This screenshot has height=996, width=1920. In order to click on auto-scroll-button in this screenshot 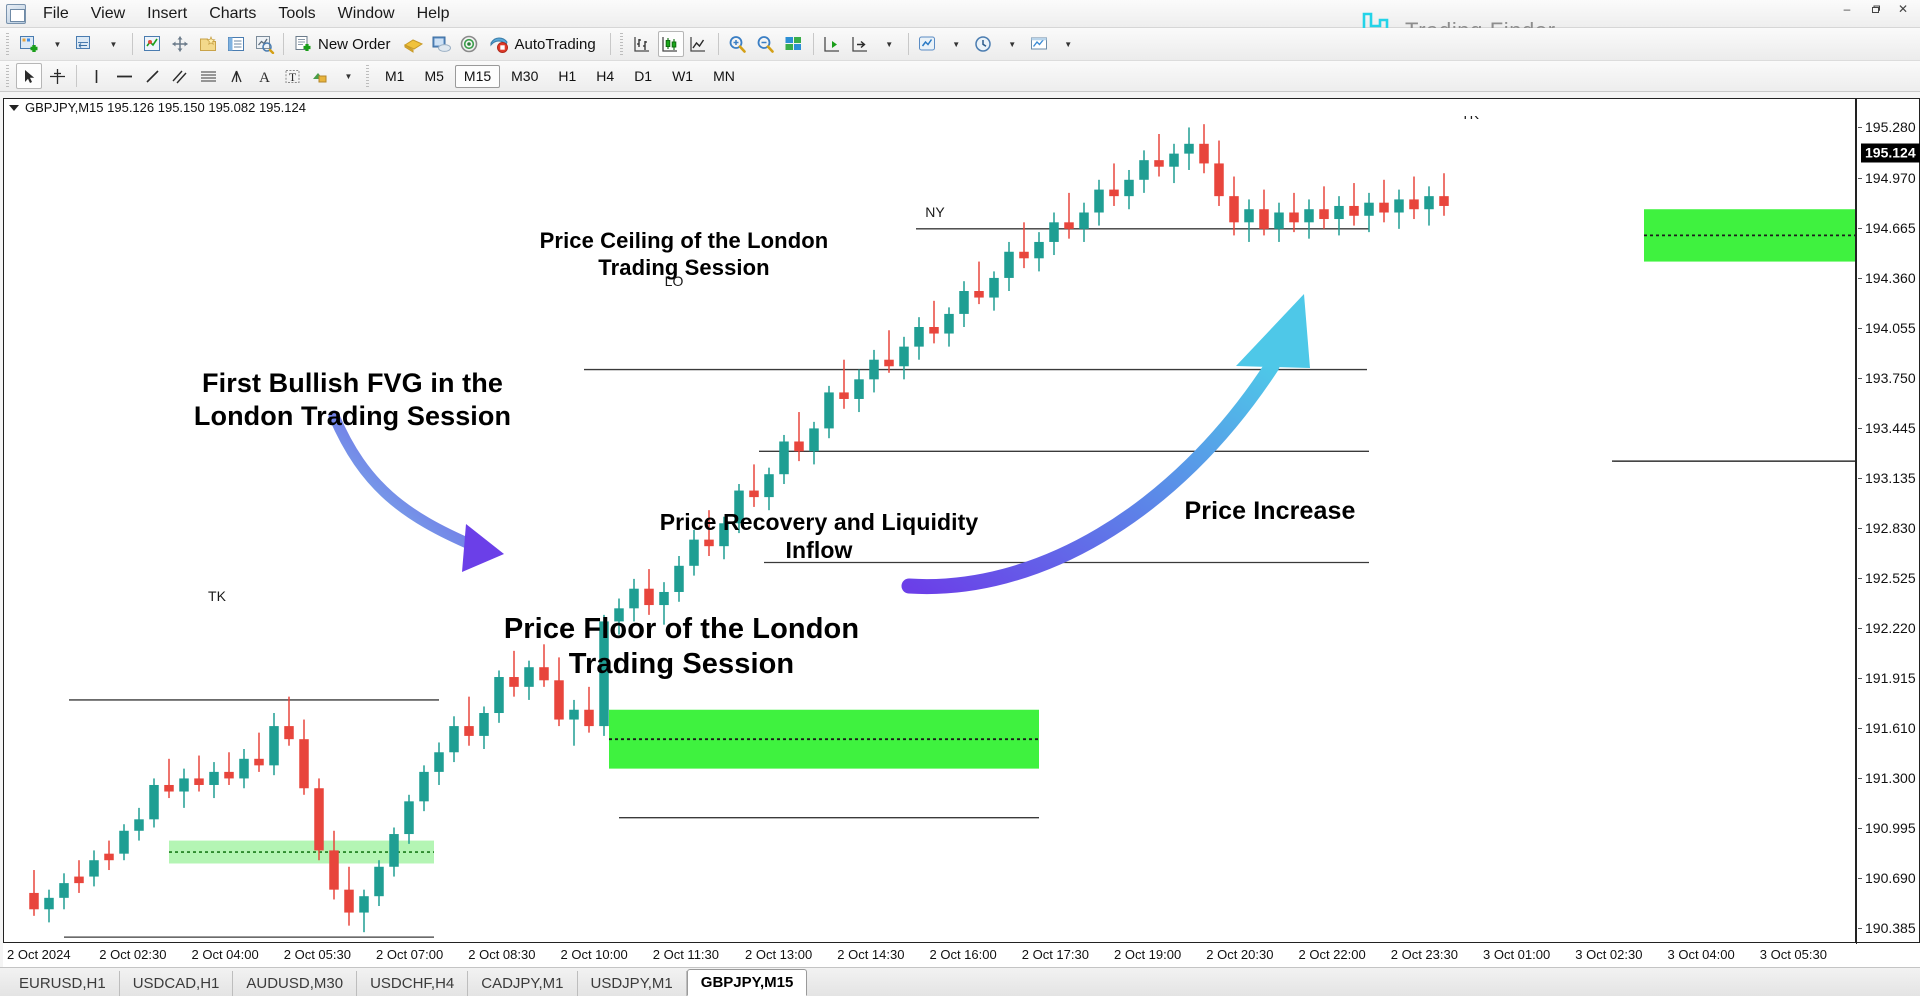, I will do `click(833, 44)`.